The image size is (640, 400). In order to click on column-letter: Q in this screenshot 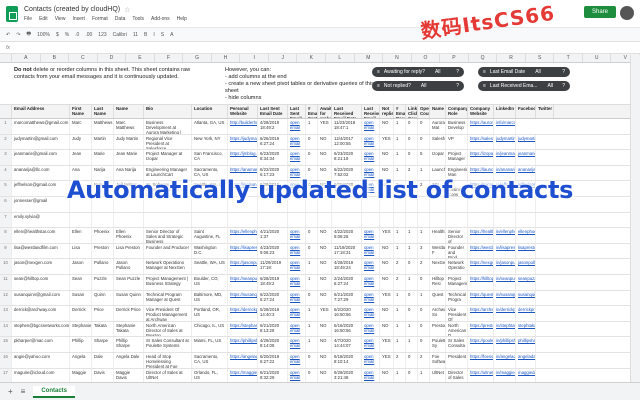, I will do `click(483, 58)`.